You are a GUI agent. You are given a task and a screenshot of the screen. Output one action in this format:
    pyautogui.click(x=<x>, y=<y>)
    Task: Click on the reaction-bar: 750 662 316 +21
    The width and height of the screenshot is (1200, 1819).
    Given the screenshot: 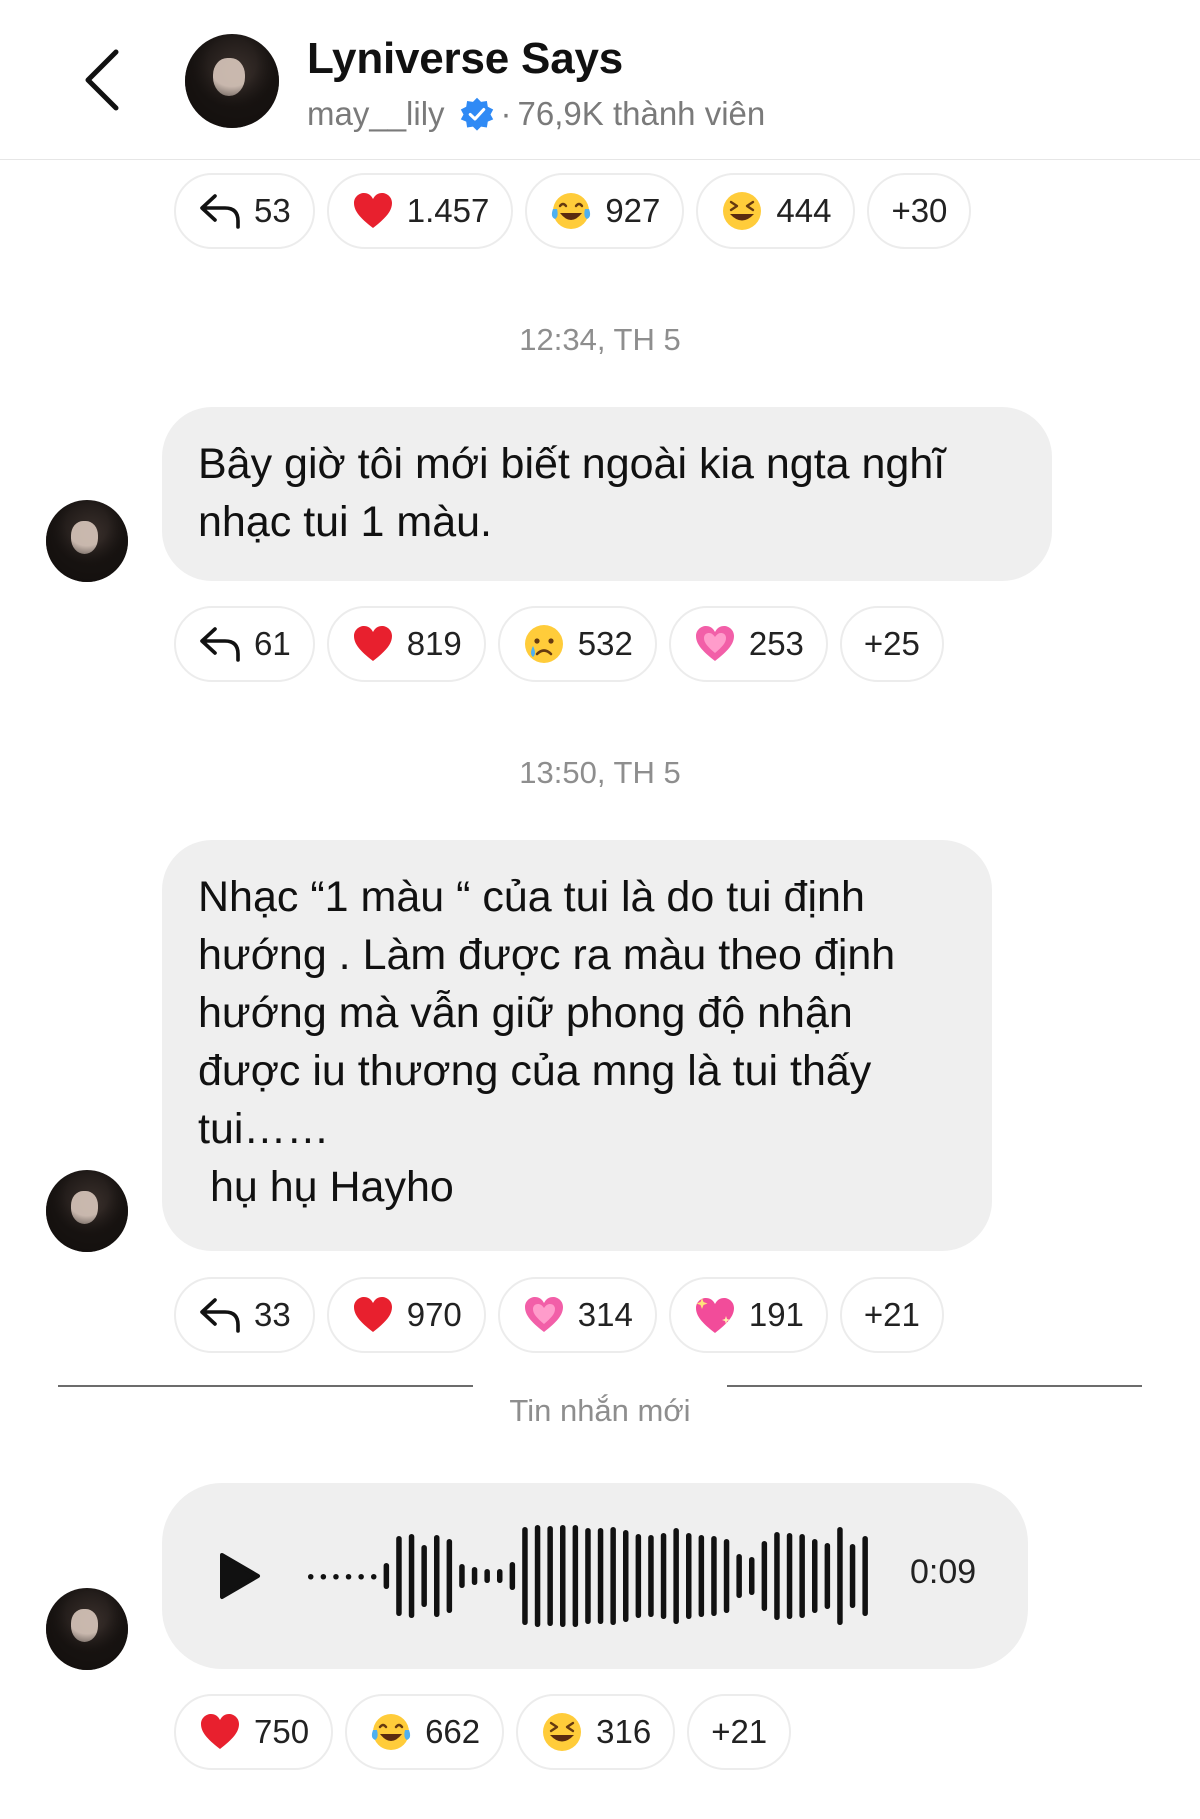 What is the action you would take?
    pyautogui.click(x=483, y=1732)
    